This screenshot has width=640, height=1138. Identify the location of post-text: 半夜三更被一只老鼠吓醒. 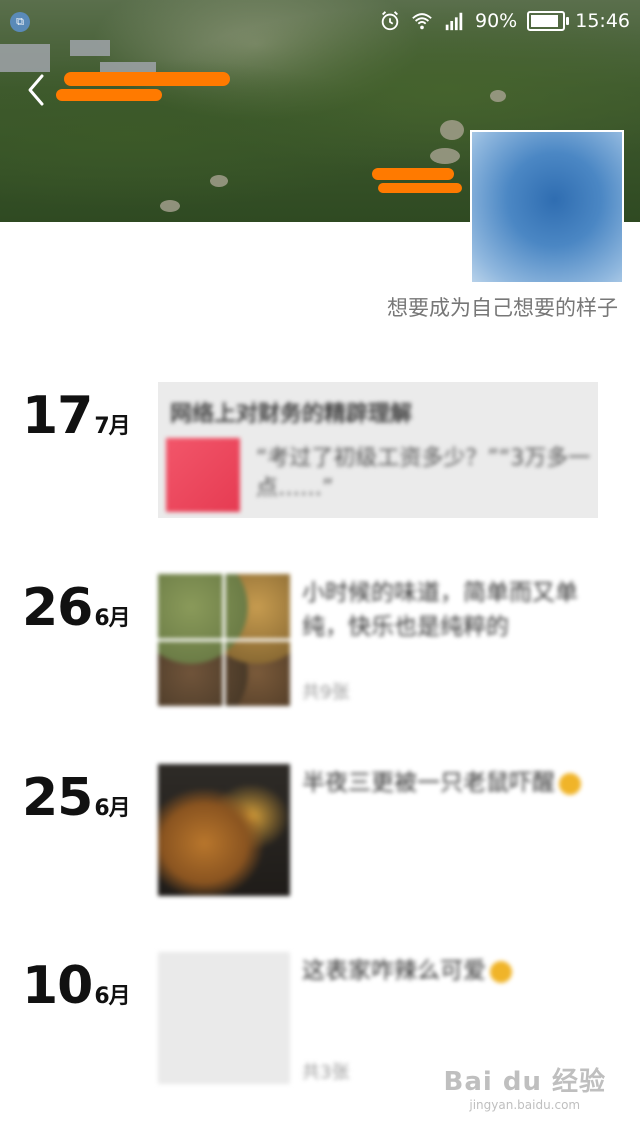
(428, 783).